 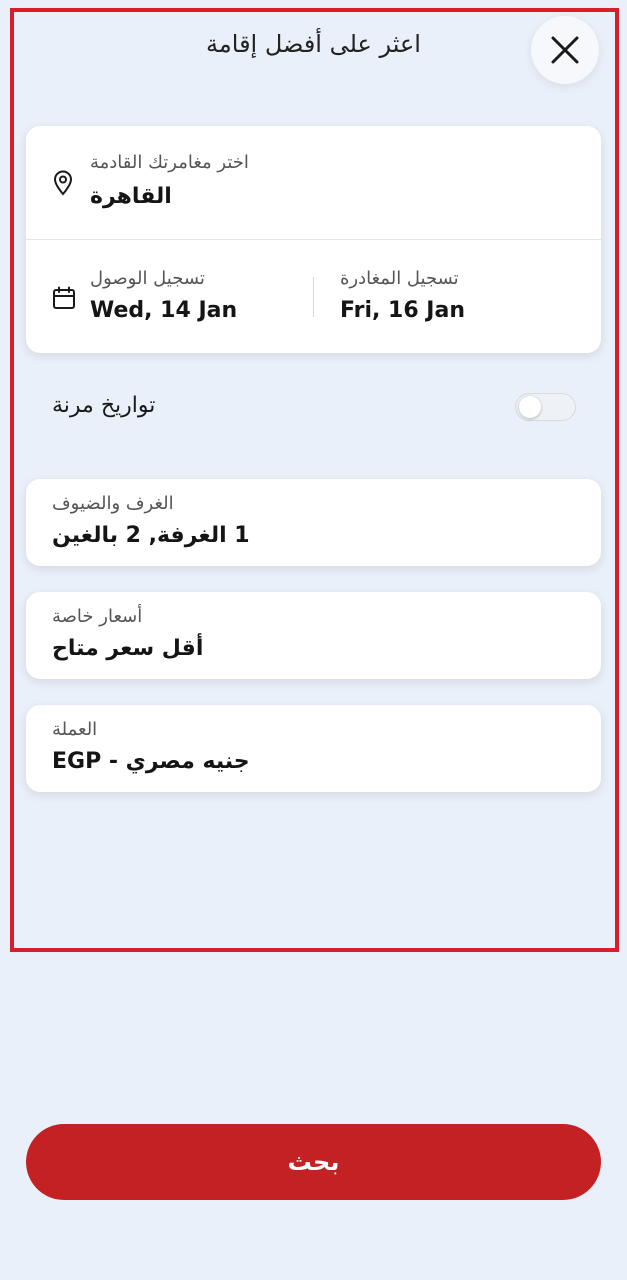 What do you see at coordinates (313, 1162) in the screenshot?
I see `search-button: بحث` at bounding box center [313, 1162].